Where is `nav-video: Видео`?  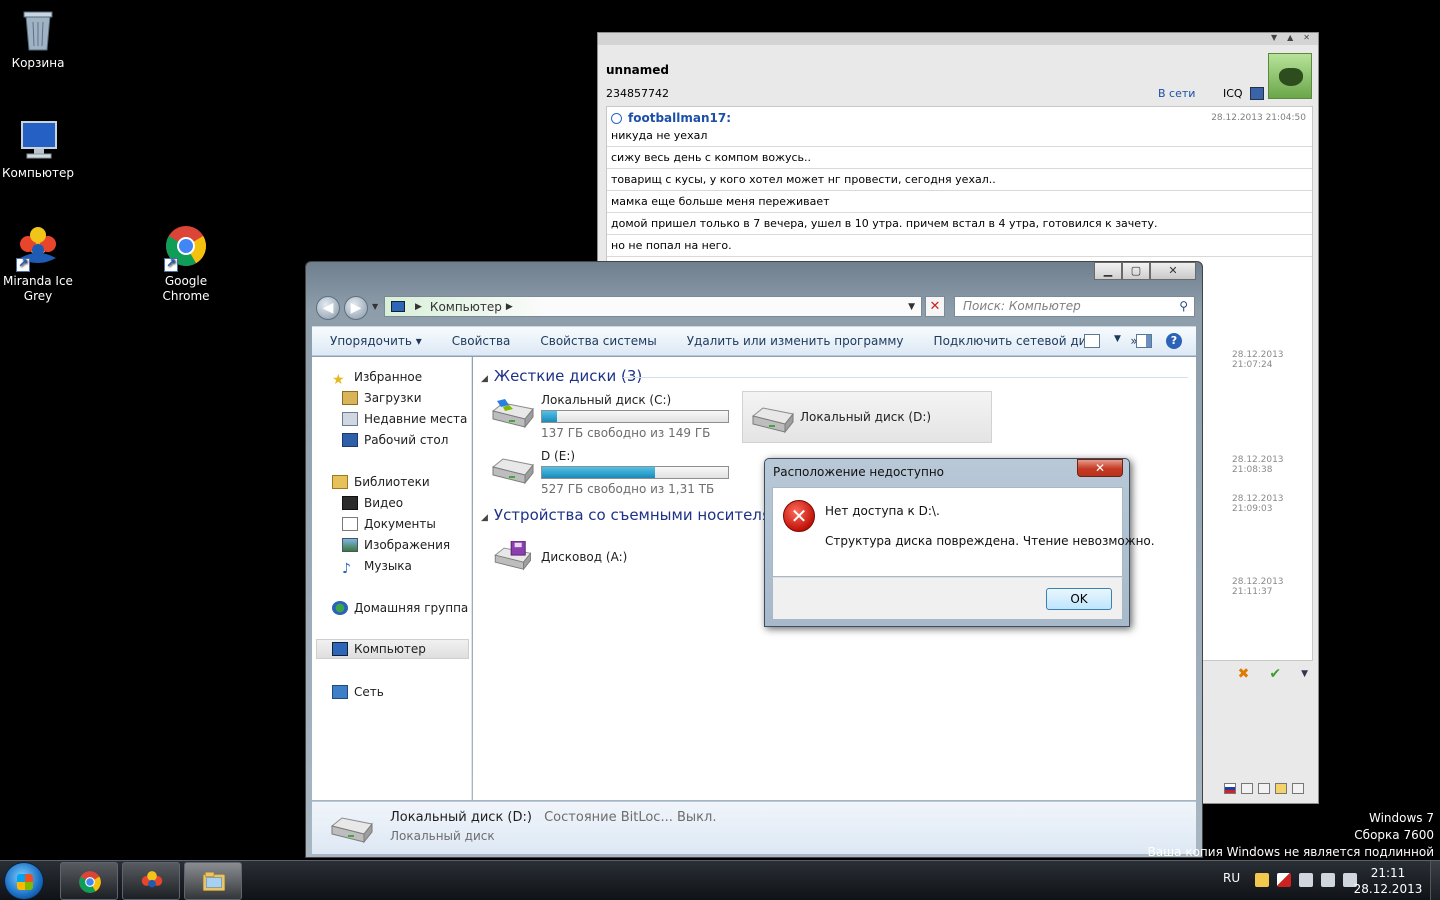 nav-video: Видео is located at coordinates (372, 503).